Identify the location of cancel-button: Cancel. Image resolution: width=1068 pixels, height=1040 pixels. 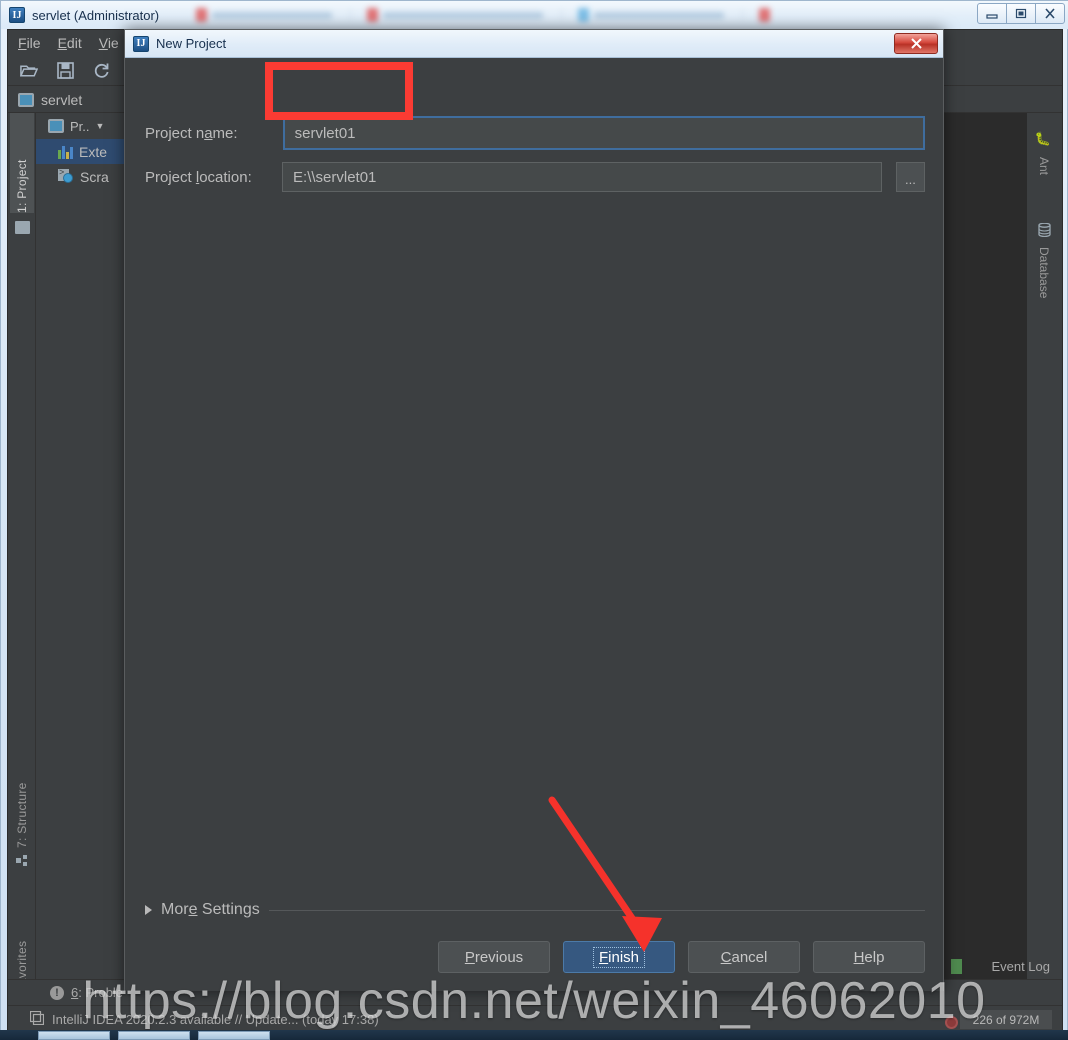
(744, 957).